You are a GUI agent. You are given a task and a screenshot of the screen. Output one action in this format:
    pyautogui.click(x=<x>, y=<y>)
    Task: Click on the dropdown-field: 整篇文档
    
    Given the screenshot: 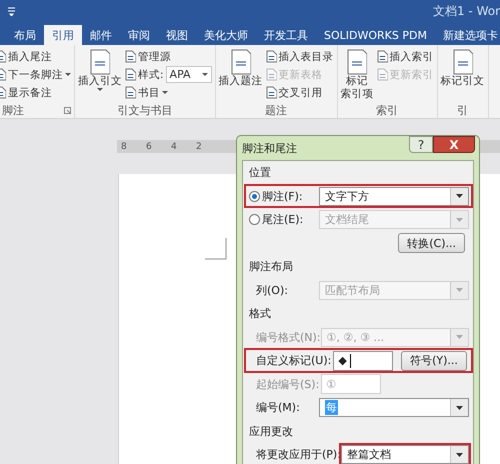 What is the action you would take?
    pyautogui.click(x=404, y=454)
    